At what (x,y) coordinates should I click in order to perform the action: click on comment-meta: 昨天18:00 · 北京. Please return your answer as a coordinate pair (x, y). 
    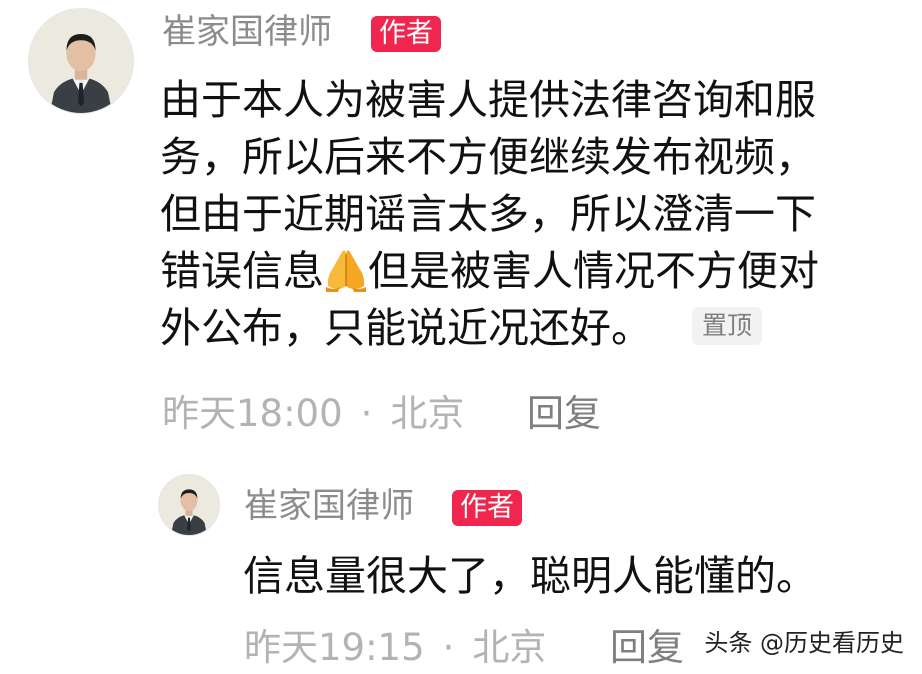
    Looking at the image, I should click on (313, 414).